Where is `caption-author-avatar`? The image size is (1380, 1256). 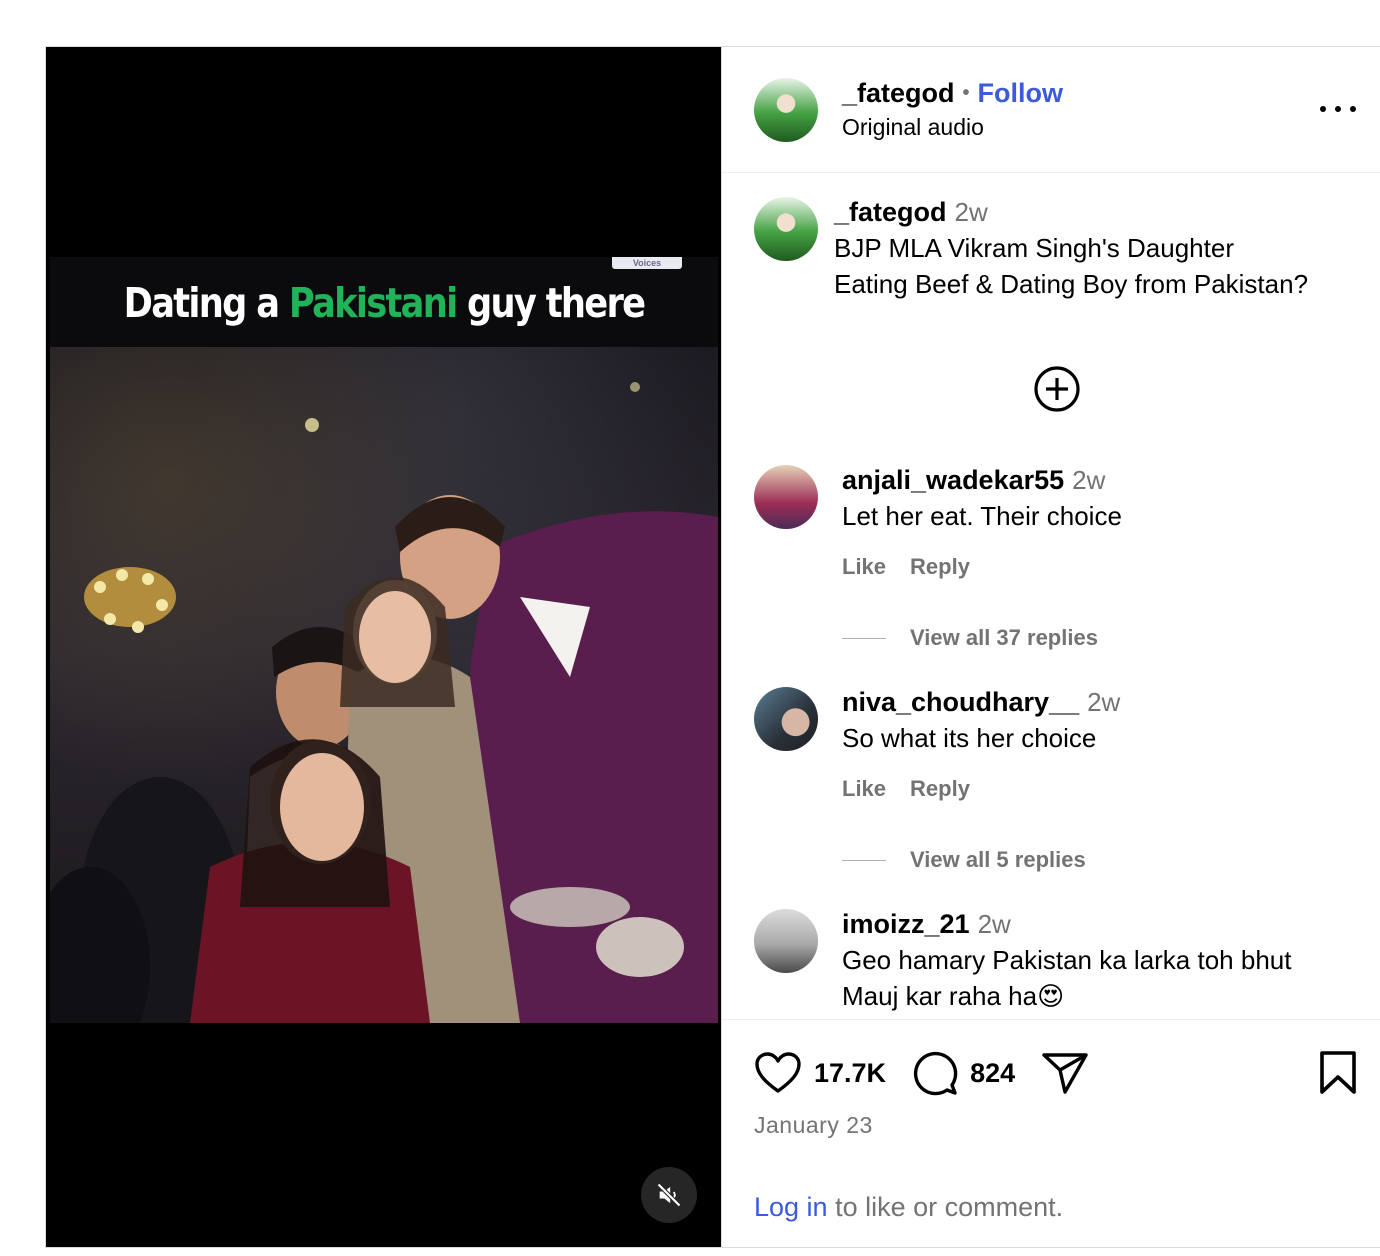
caption-author-avatar is located at coordinates (786, 229).